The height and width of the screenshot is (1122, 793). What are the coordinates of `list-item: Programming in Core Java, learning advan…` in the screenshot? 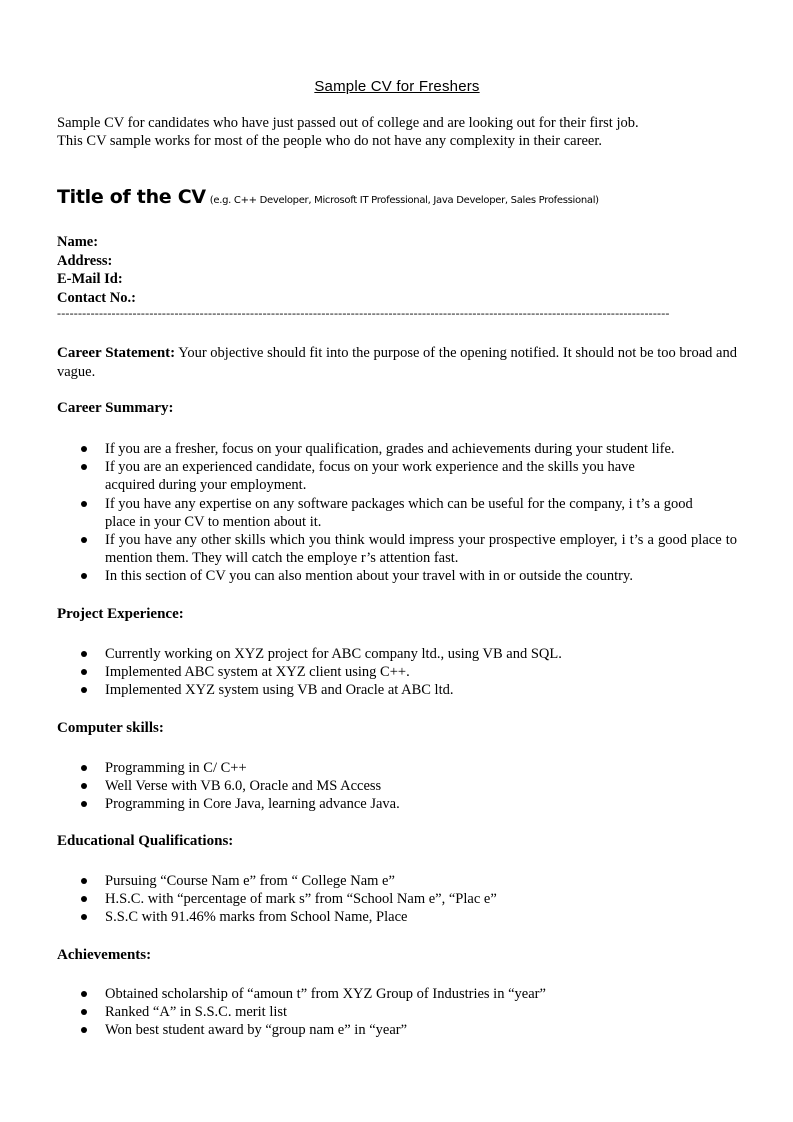 It's located at (397, 804).